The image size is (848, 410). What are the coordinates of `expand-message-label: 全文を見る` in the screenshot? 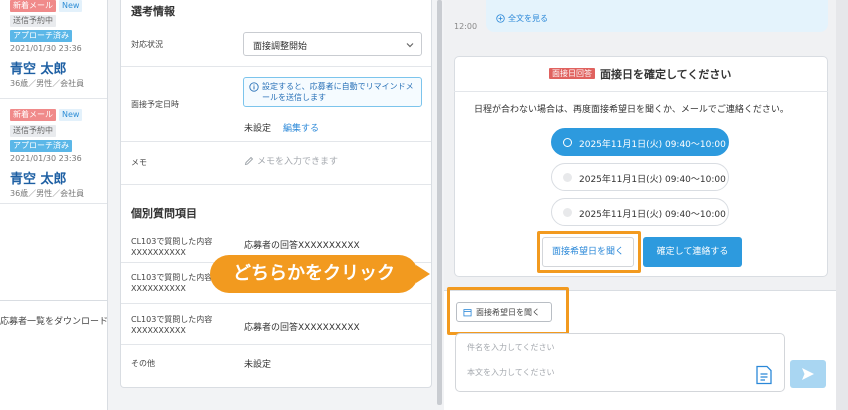 It's located at (528, 18).